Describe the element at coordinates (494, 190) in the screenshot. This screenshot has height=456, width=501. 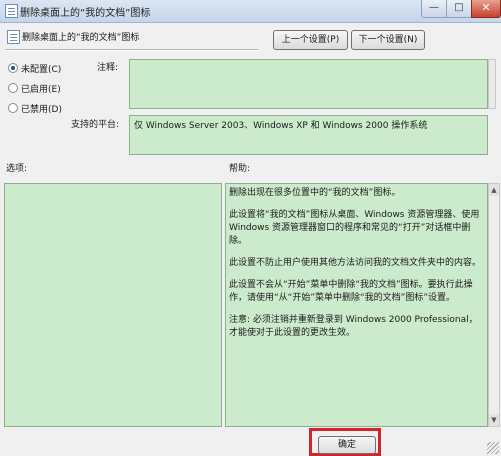
I see `scroll-up-icon: ▲` at that location.